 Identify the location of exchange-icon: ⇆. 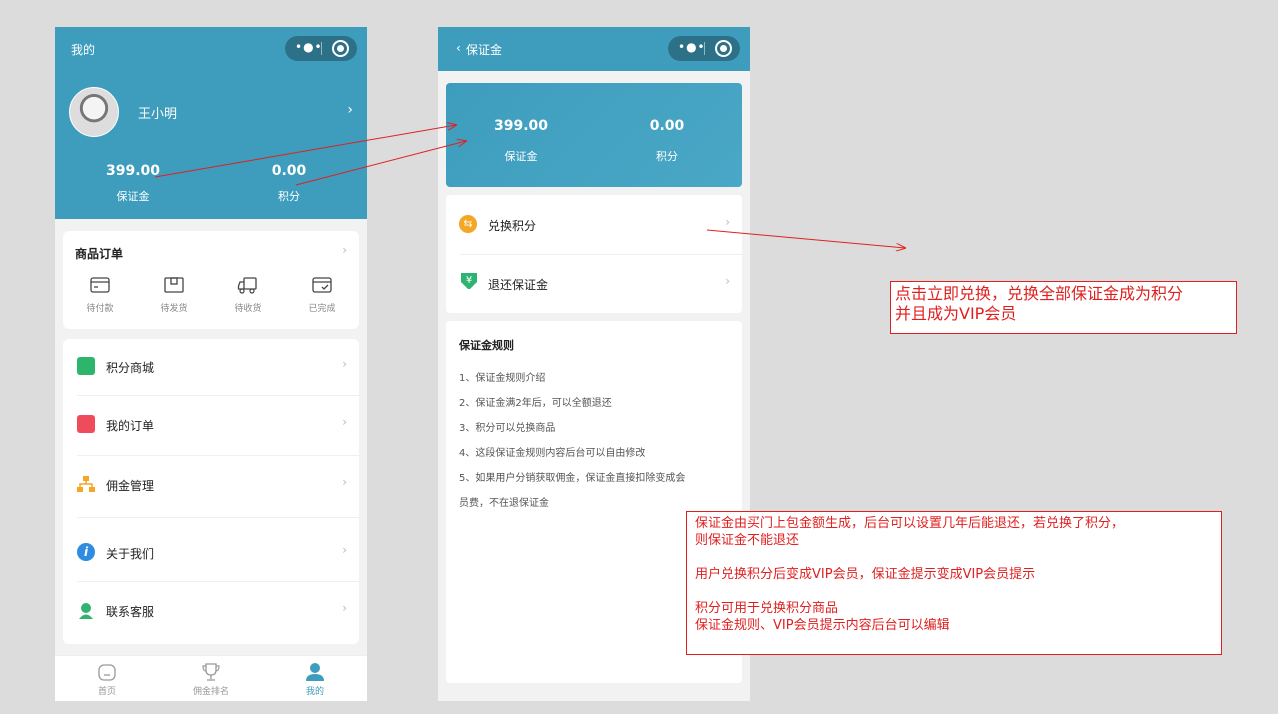
(468, 224).